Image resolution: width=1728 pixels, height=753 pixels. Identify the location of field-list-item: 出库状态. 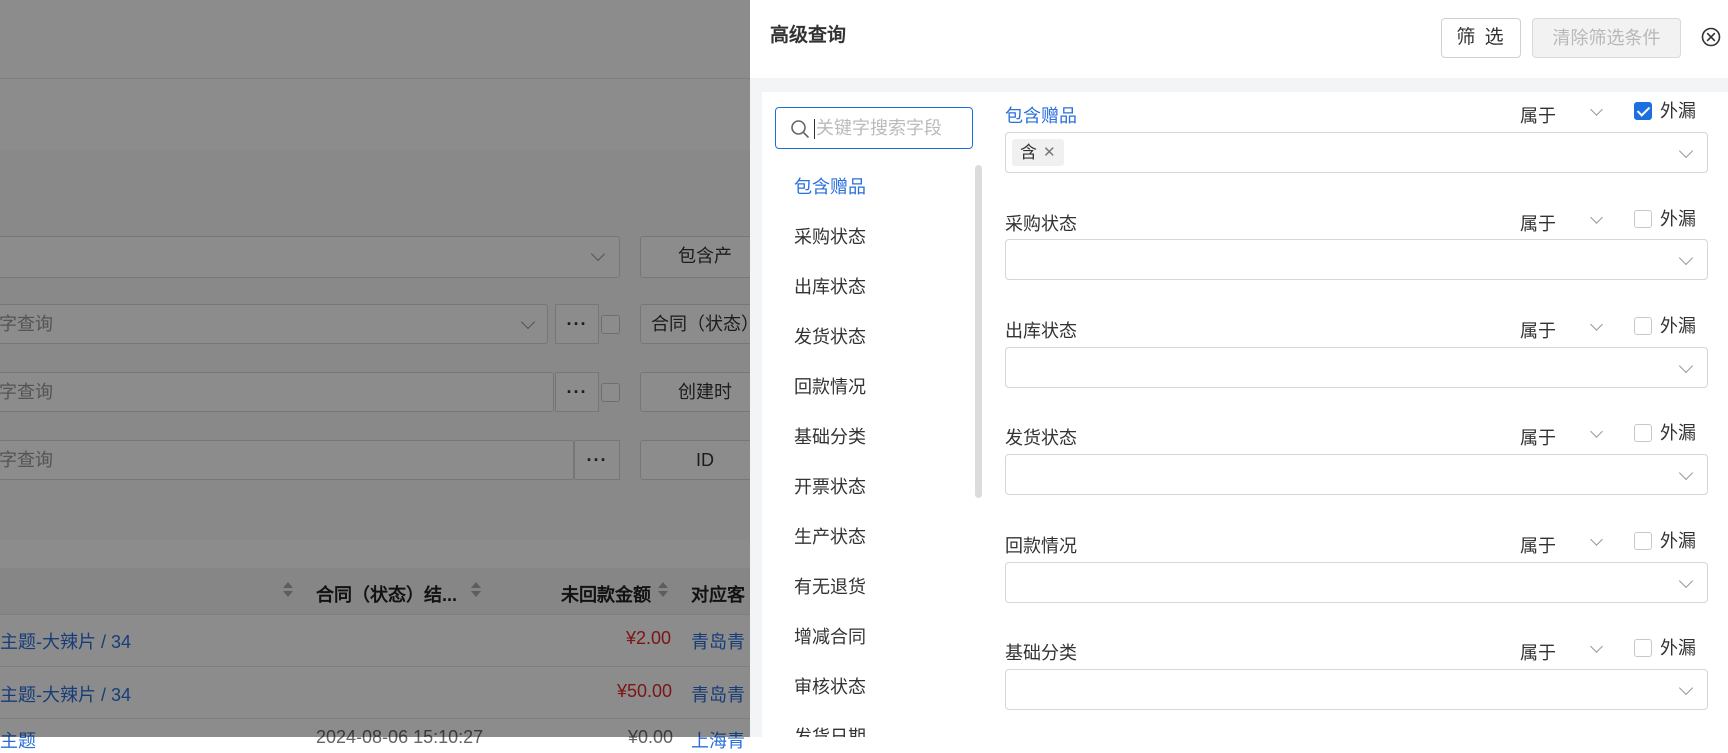
(830, 286).